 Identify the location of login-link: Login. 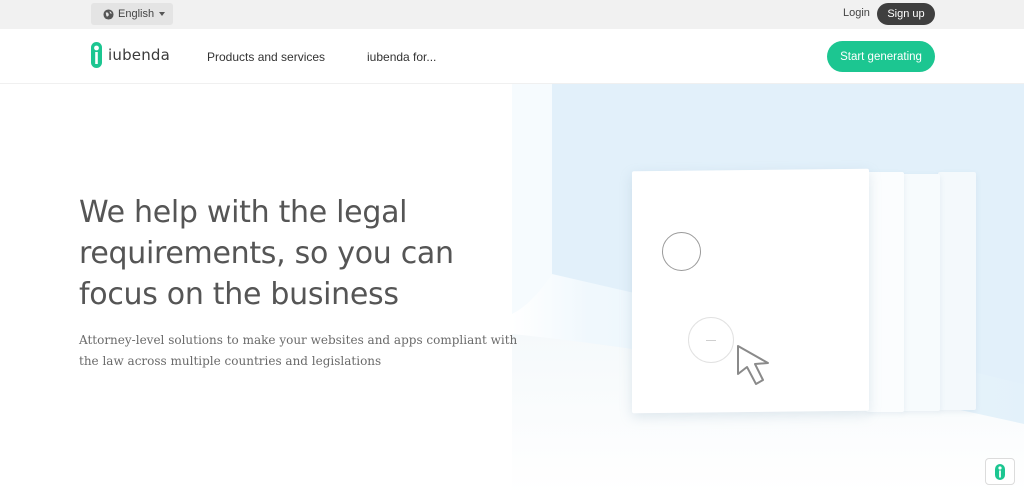
(856, 13).